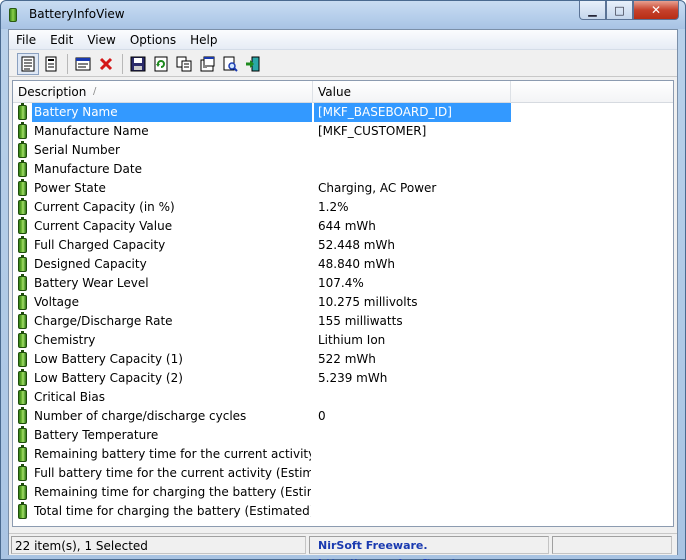  What do you see at coordinates (203, 40) in the screenshot?
I see `menu-help: Help` at bounding box center [203, 40].